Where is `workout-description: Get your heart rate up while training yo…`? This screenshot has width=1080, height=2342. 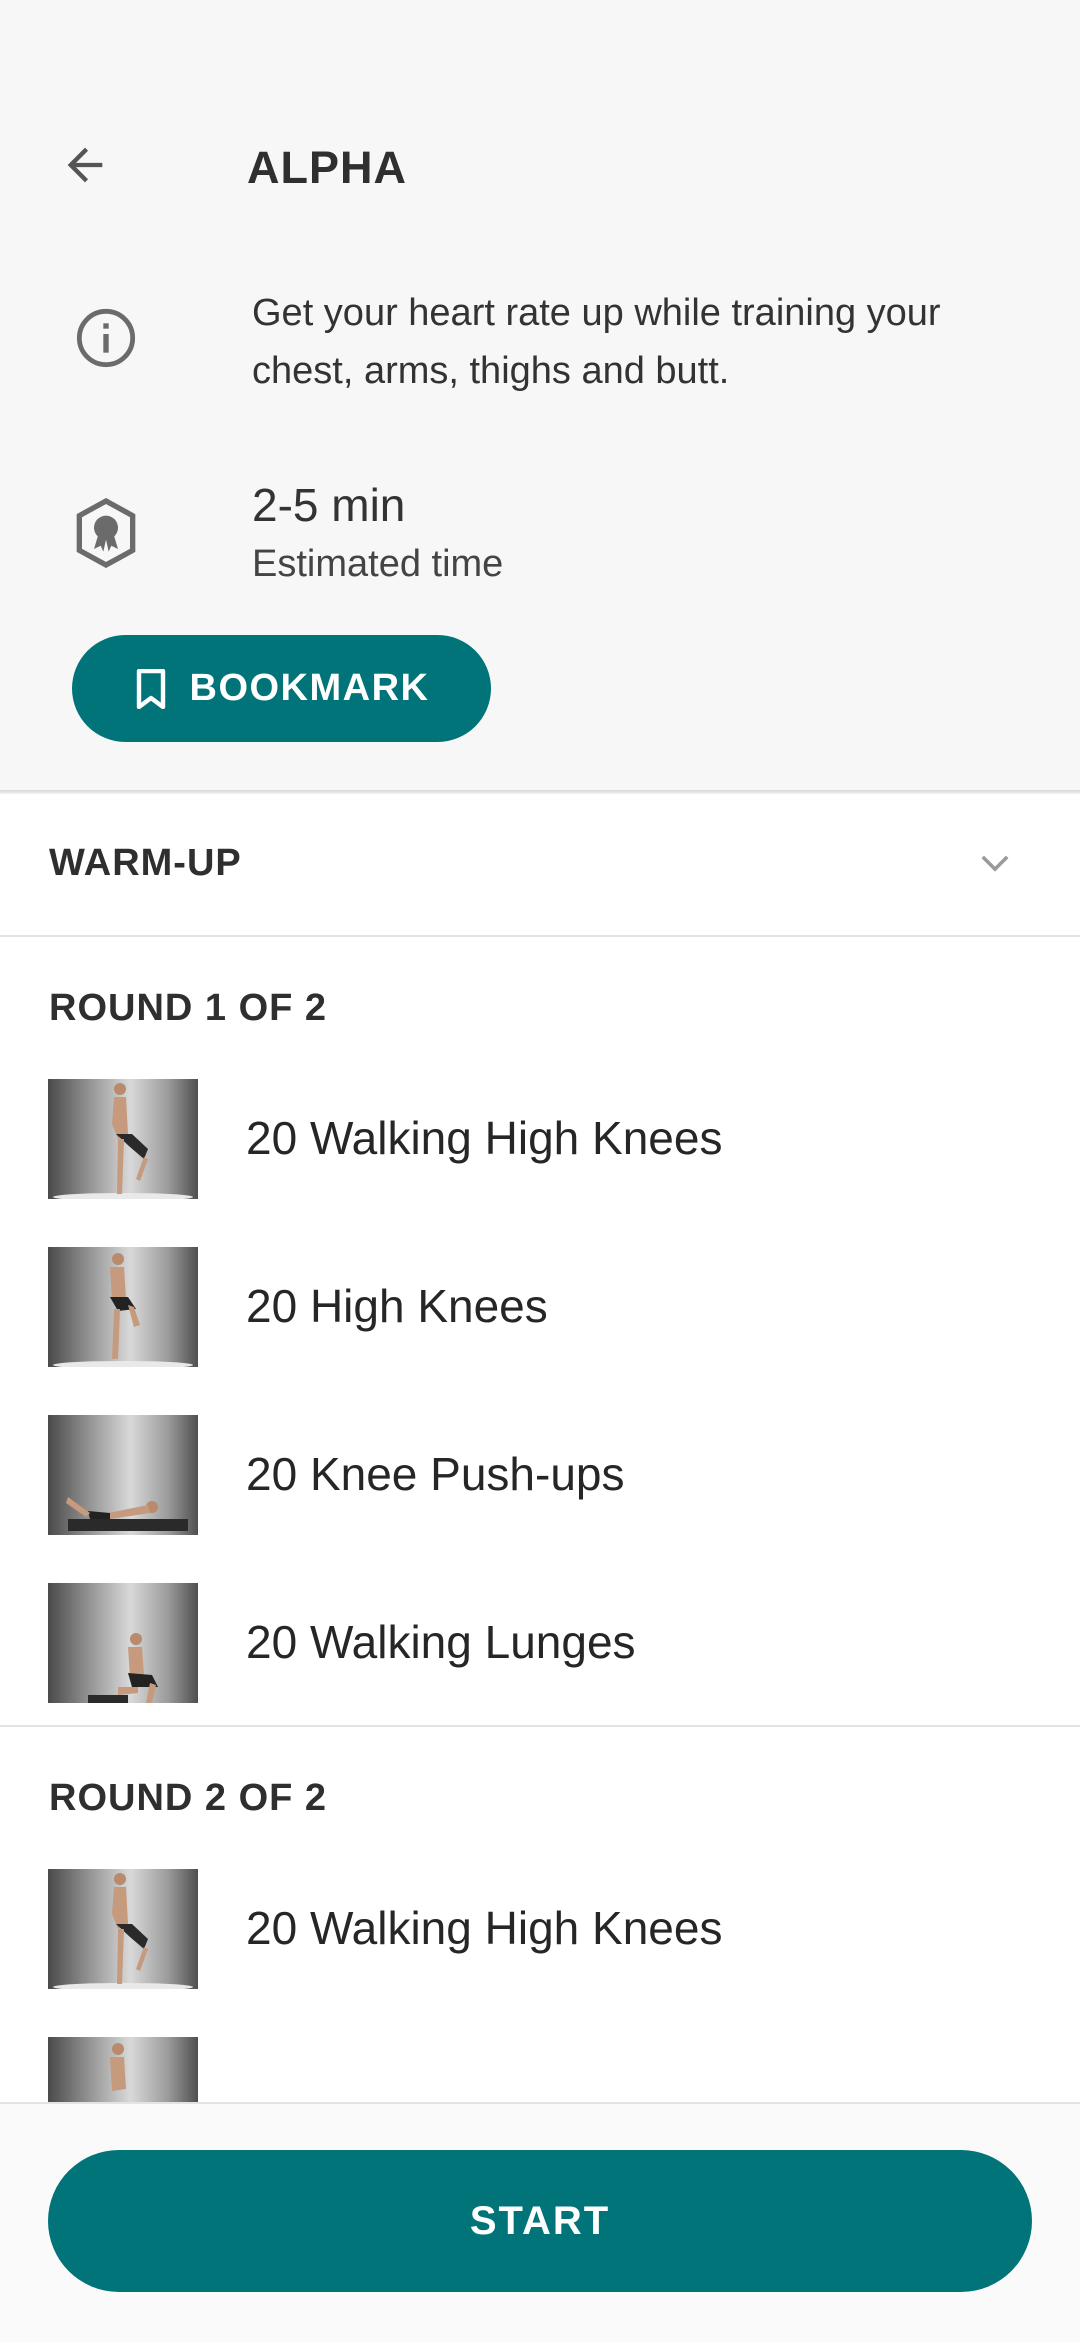
workout-description: Get your heart rate up while training yo… is located at coordinates (596, 342).